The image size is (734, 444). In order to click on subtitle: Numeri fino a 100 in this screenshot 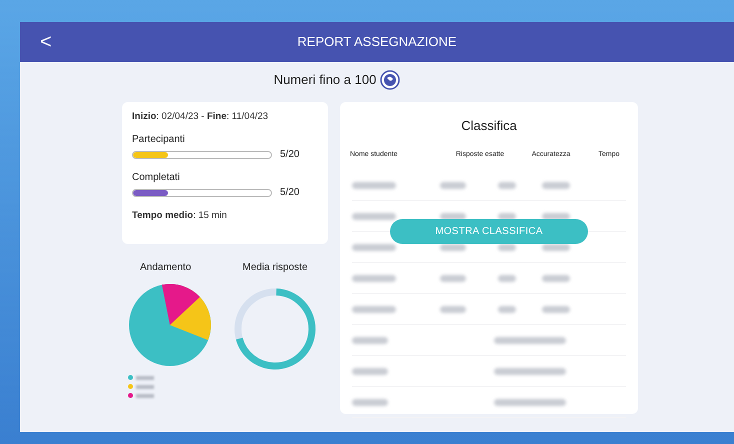, I will do `click(325, 80)`.